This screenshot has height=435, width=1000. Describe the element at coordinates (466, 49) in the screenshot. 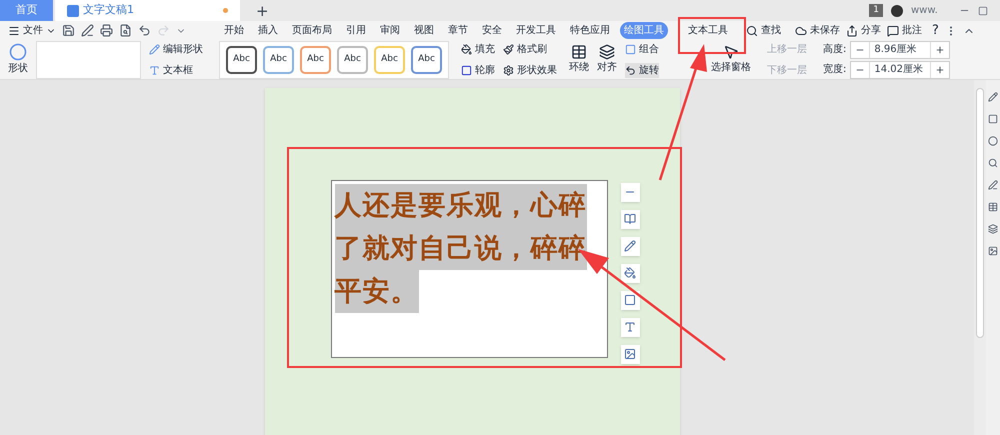

I see `paint-bucket-icon` at that location.